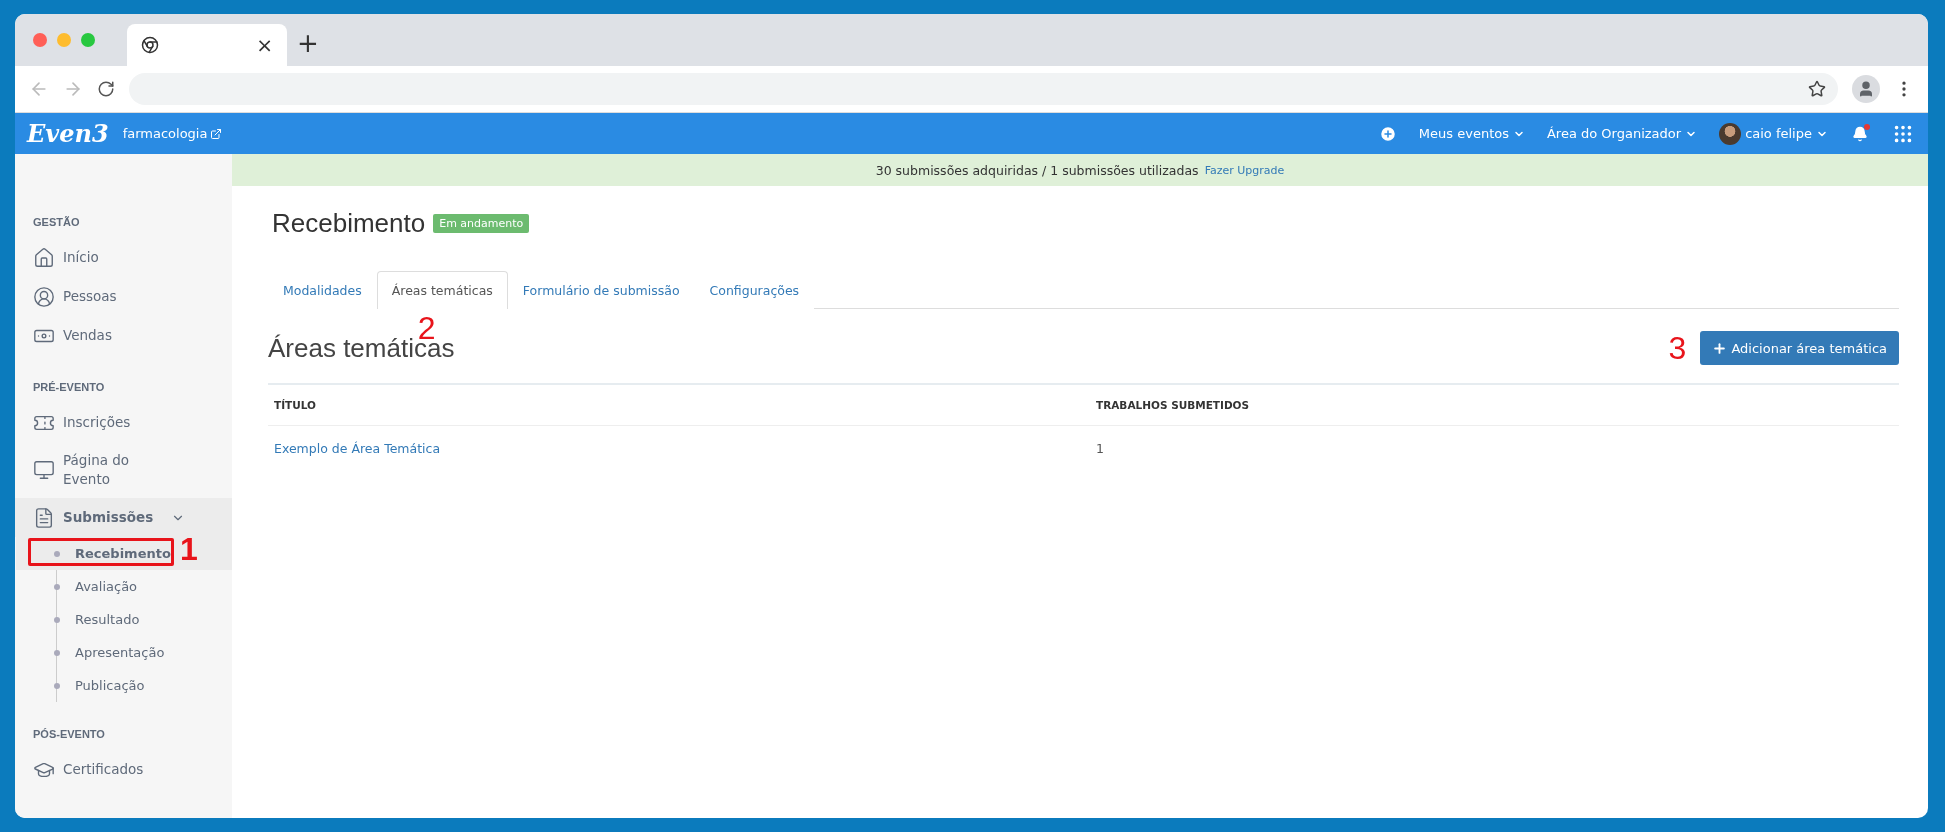 Image resolution: width=1945 pixels, height=832 pixels. What do you see at coordinates (1773, 133) in the screenshot?
I see `user-menu: caio felipe` at bounding box center [1773, 133].